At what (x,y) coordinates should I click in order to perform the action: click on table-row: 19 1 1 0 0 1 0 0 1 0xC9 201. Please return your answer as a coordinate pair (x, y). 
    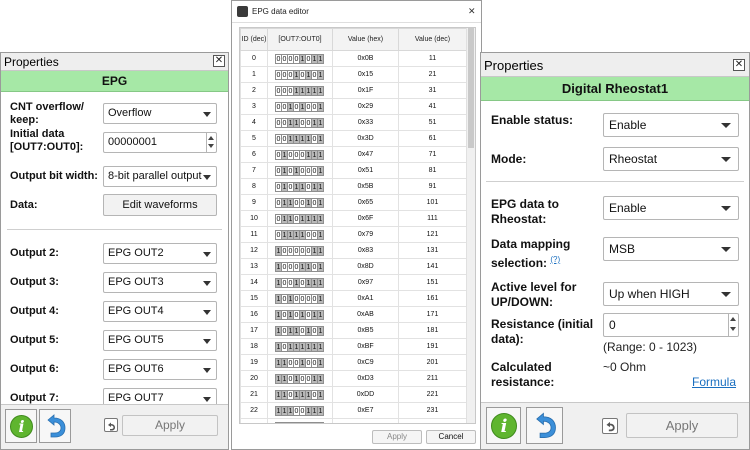
    Looking at the image, I should click on (353, 362).